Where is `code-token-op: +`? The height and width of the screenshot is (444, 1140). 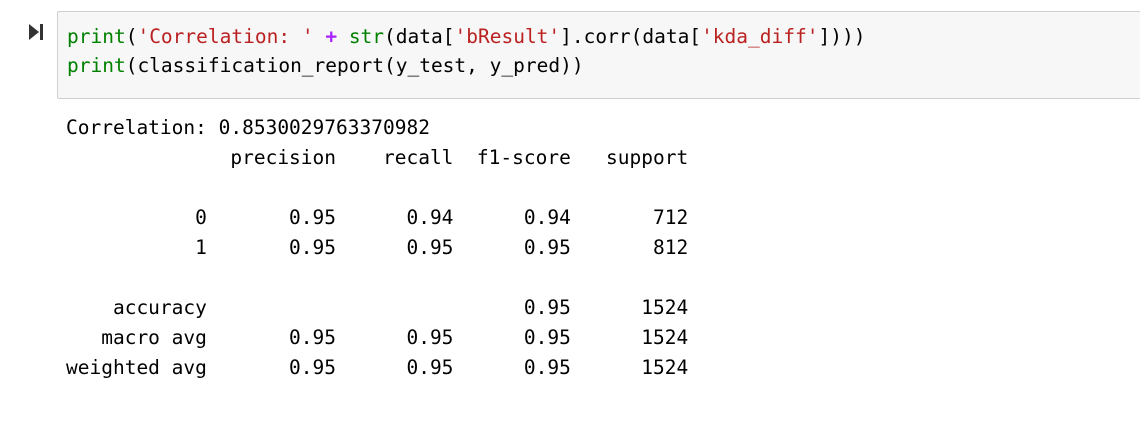 code-token-op: + is located at coordinates (331, 36).